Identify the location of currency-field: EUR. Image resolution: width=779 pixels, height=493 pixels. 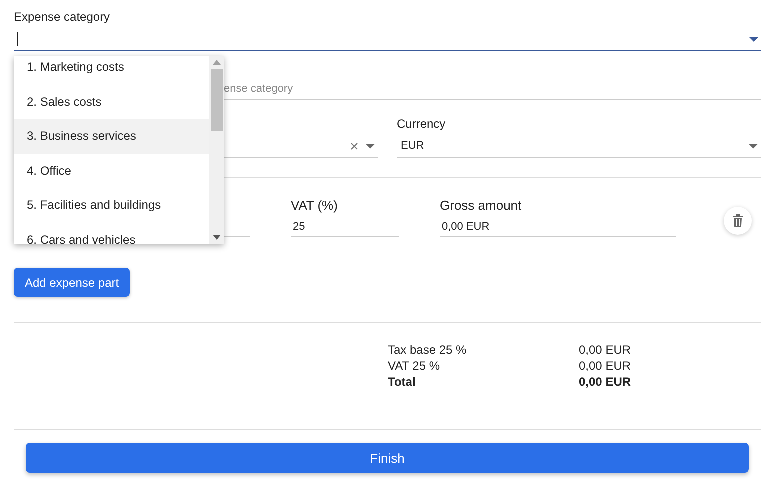
(579, 146).